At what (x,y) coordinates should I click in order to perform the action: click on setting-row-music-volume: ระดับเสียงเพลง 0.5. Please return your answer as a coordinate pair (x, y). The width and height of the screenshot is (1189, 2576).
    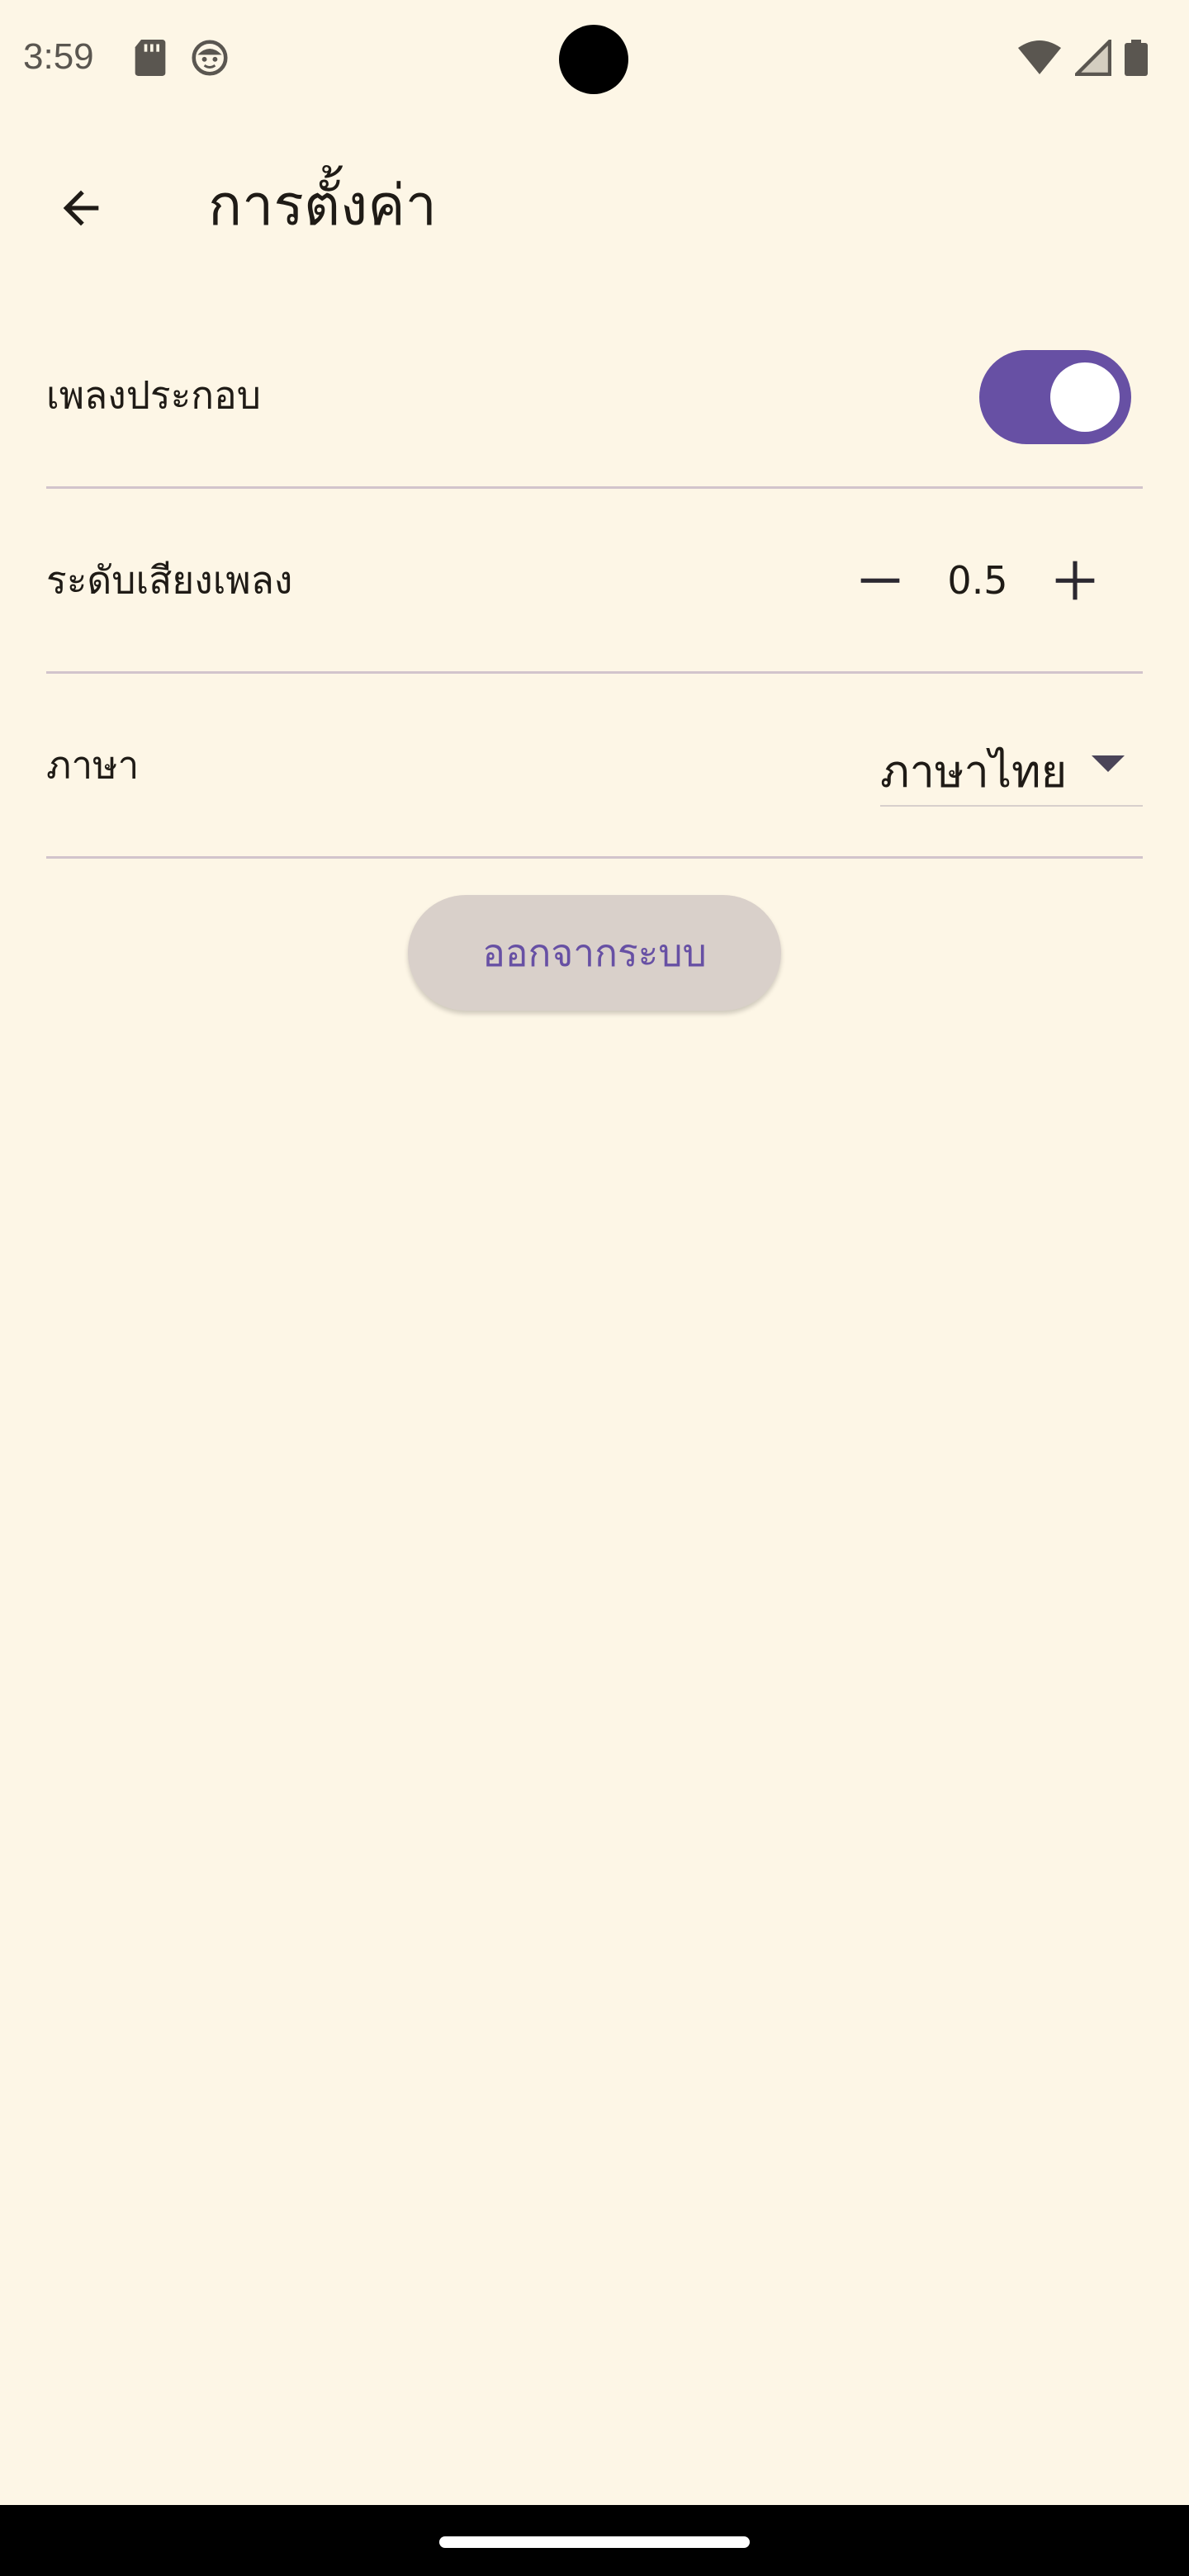
    Looking at the image, I should click on (594, 581).